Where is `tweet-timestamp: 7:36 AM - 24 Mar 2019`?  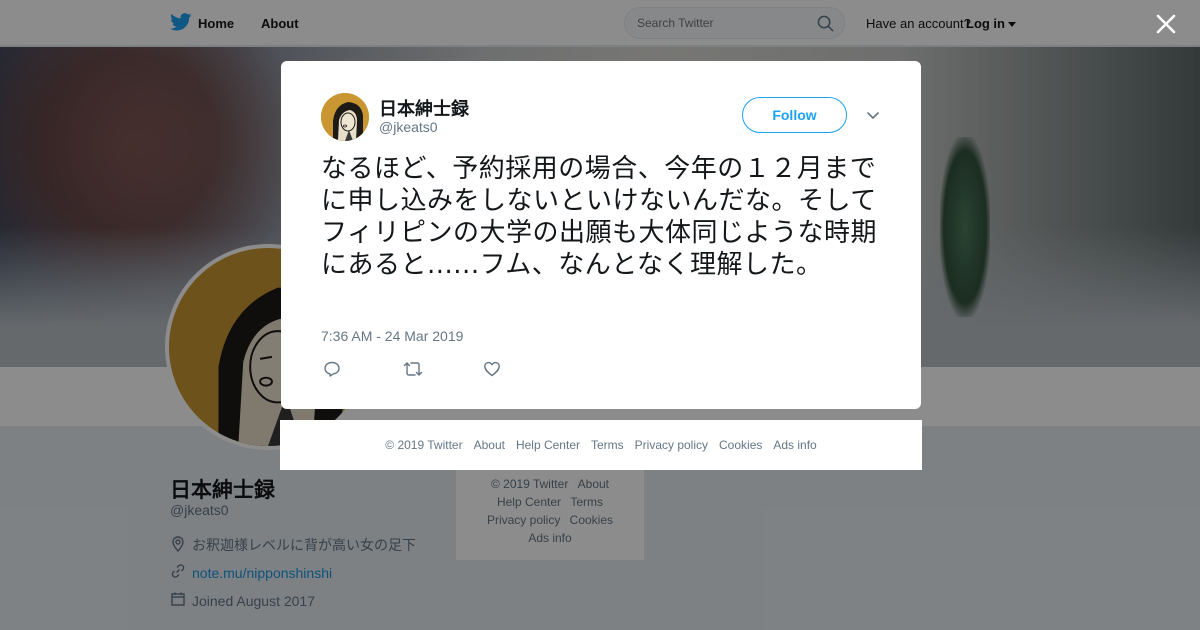
tweet-timestamp: 7:36 AM - 24 Mar 2019 is located at coordinates (392, 336).